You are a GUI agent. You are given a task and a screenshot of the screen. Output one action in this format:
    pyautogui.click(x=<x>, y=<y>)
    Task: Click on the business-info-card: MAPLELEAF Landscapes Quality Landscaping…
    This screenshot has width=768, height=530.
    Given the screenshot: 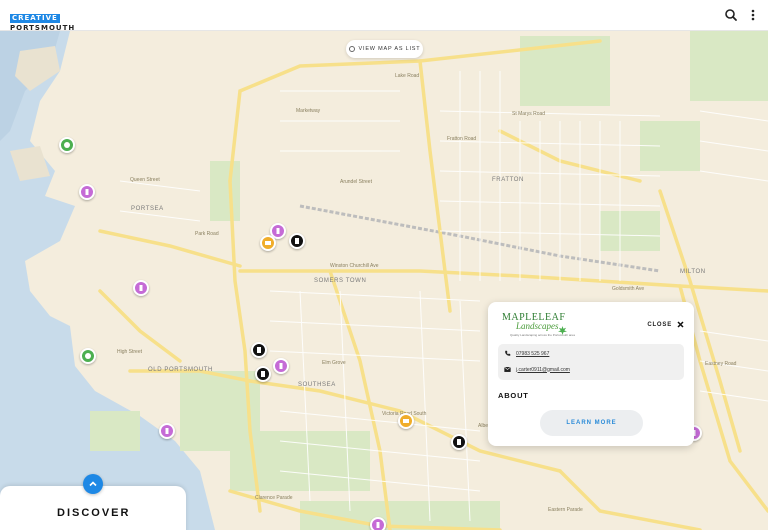 What is the action you would take?
    pyautogui.click(x=591, y=374)
    